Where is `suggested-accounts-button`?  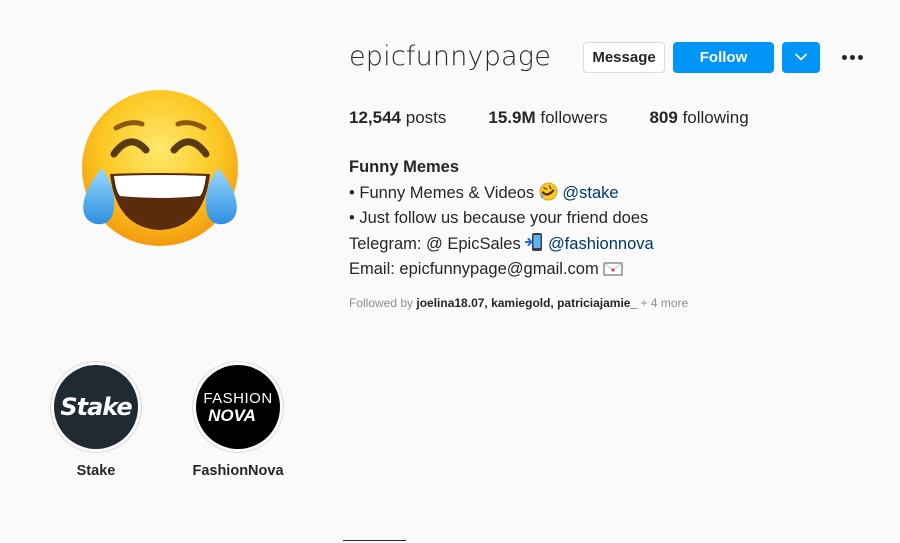
suggested-accounts-button is located at coordinates (801, 57).